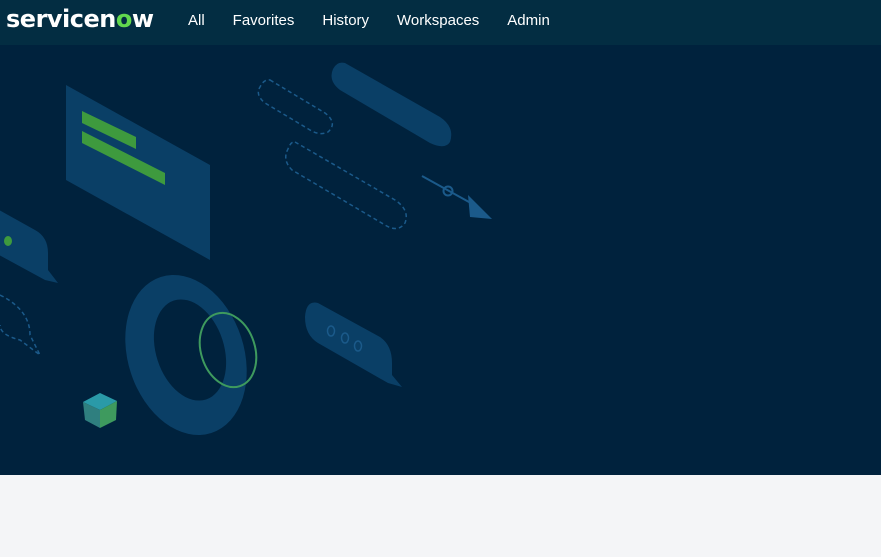  I want to click on arrow-illustration, so click(456, 197).